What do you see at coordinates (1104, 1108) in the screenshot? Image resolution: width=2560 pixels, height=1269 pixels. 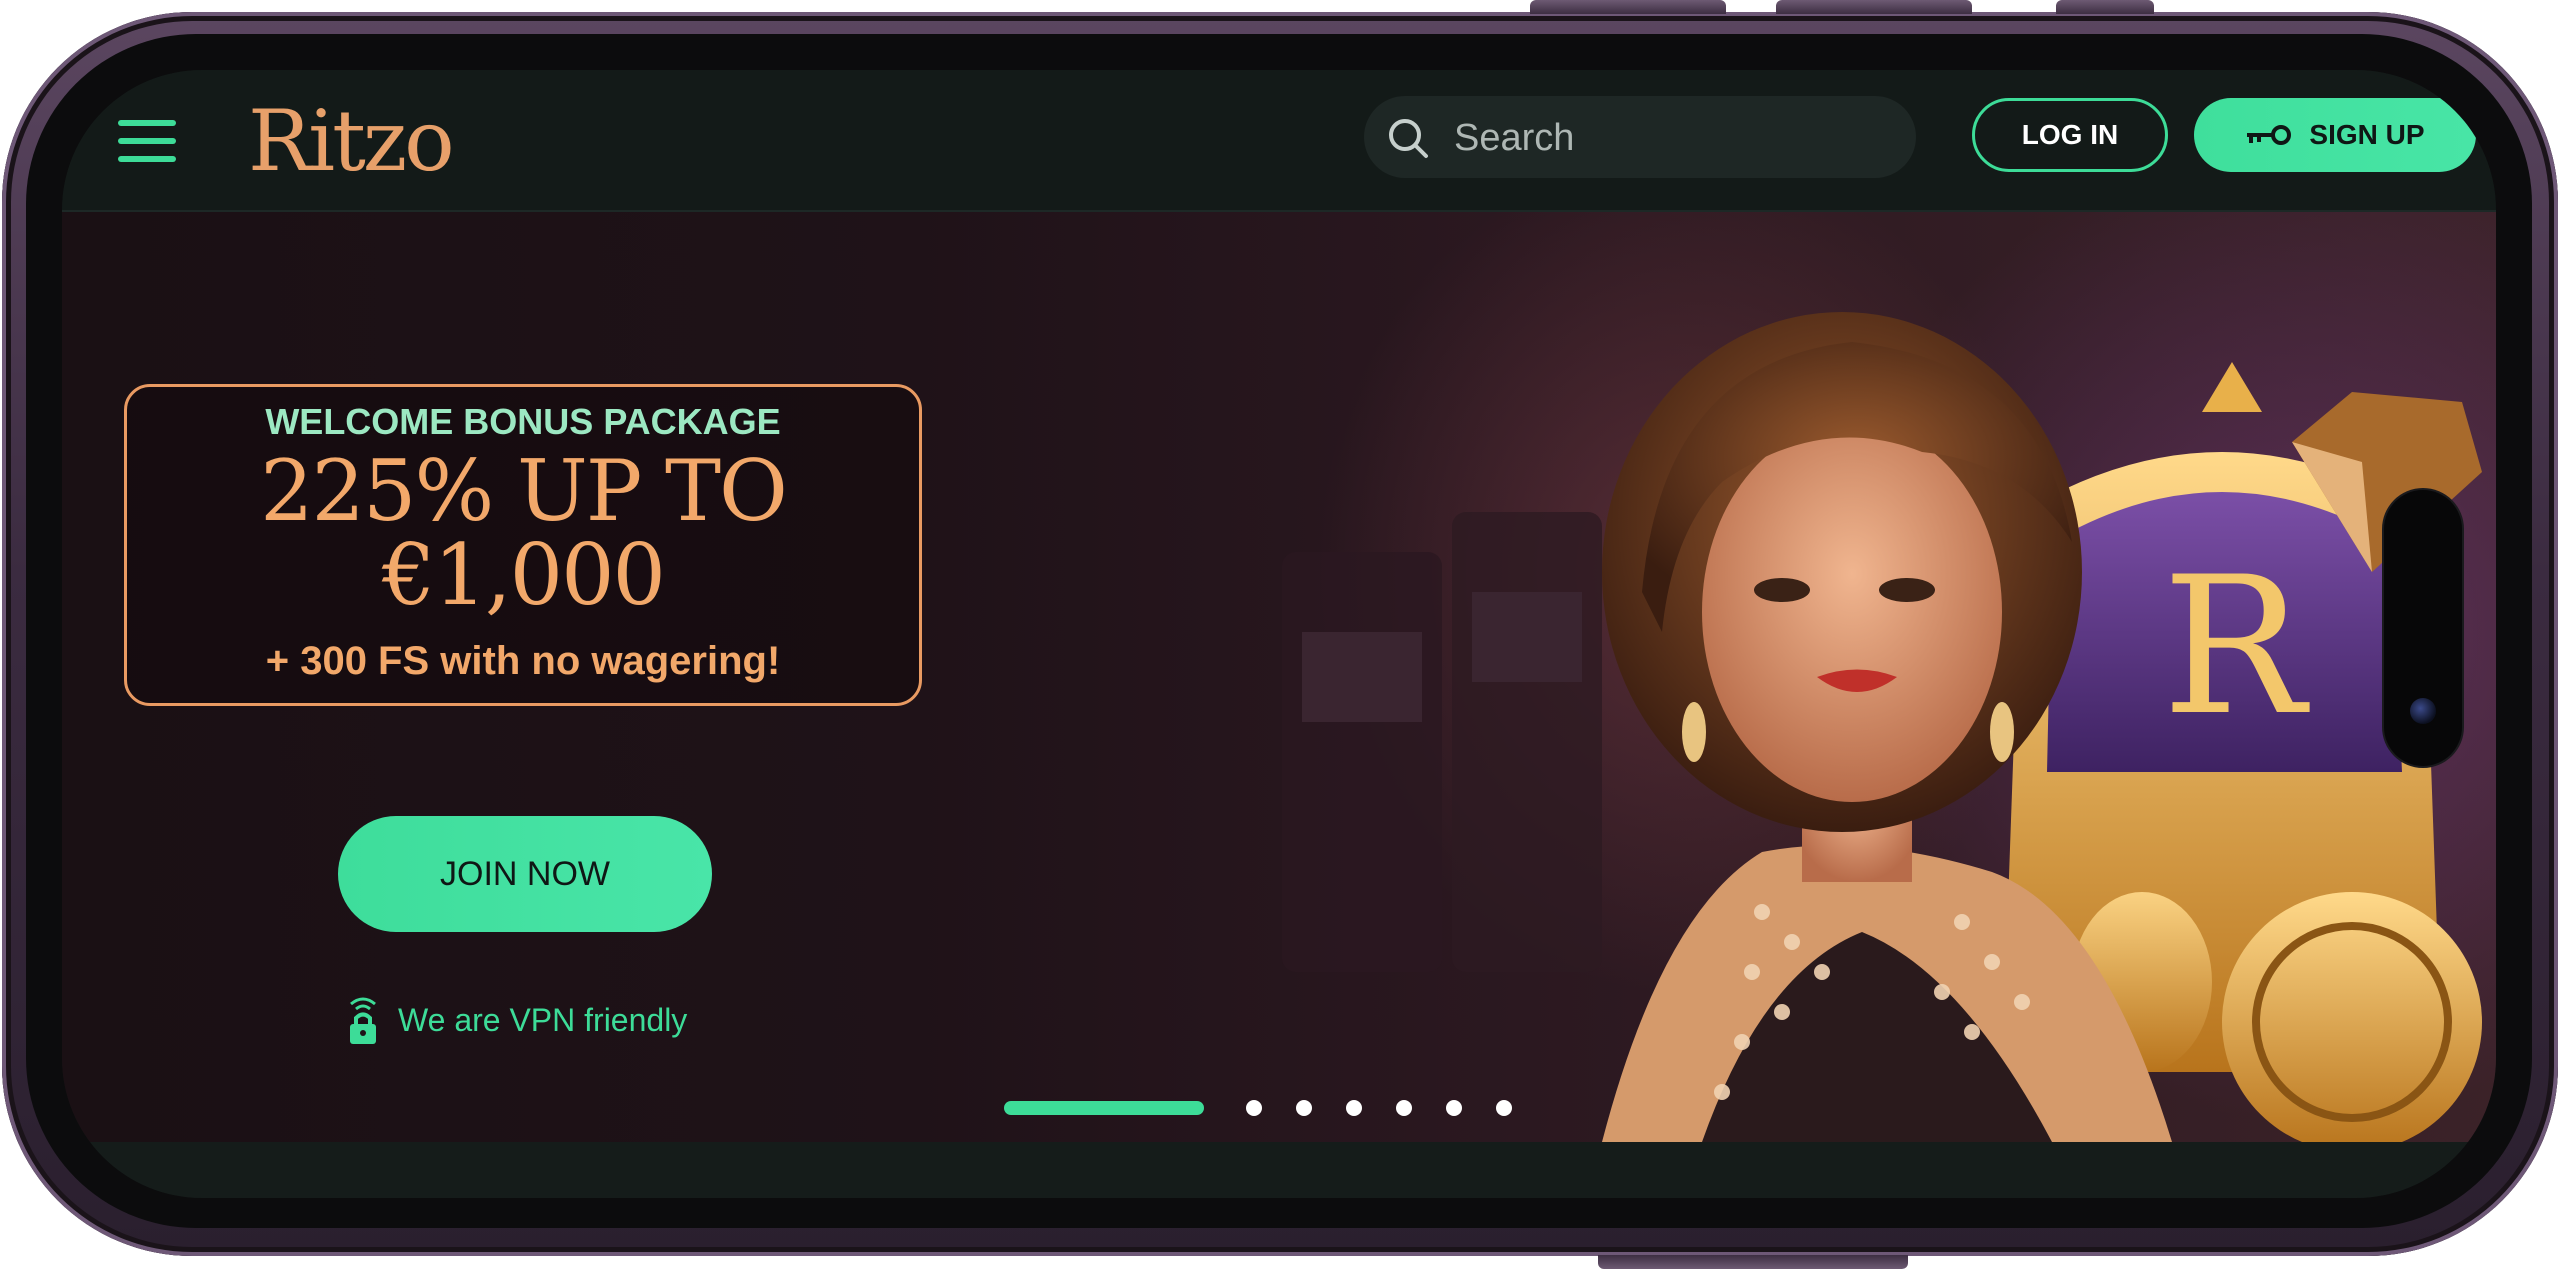 I see `carousel-dot-active` at bounding box center [1104, 1108].